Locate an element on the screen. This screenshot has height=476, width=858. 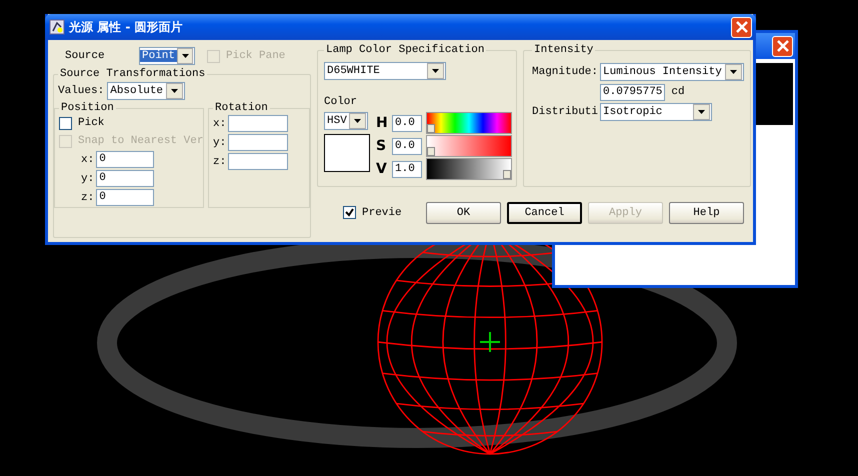
window-title: 光源 属性 - 圆形面片 is located at coordinates (126, 27).